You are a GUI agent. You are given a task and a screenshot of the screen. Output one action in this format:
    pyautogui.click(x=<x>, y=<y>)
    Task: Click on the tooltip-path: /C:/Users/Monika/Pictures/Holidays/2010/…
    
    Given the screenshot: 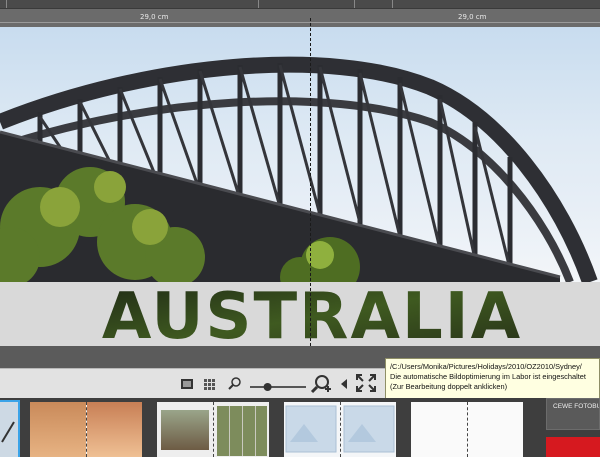 What is the action you would take?
    pyautogui.click(x=486, y=366)
    